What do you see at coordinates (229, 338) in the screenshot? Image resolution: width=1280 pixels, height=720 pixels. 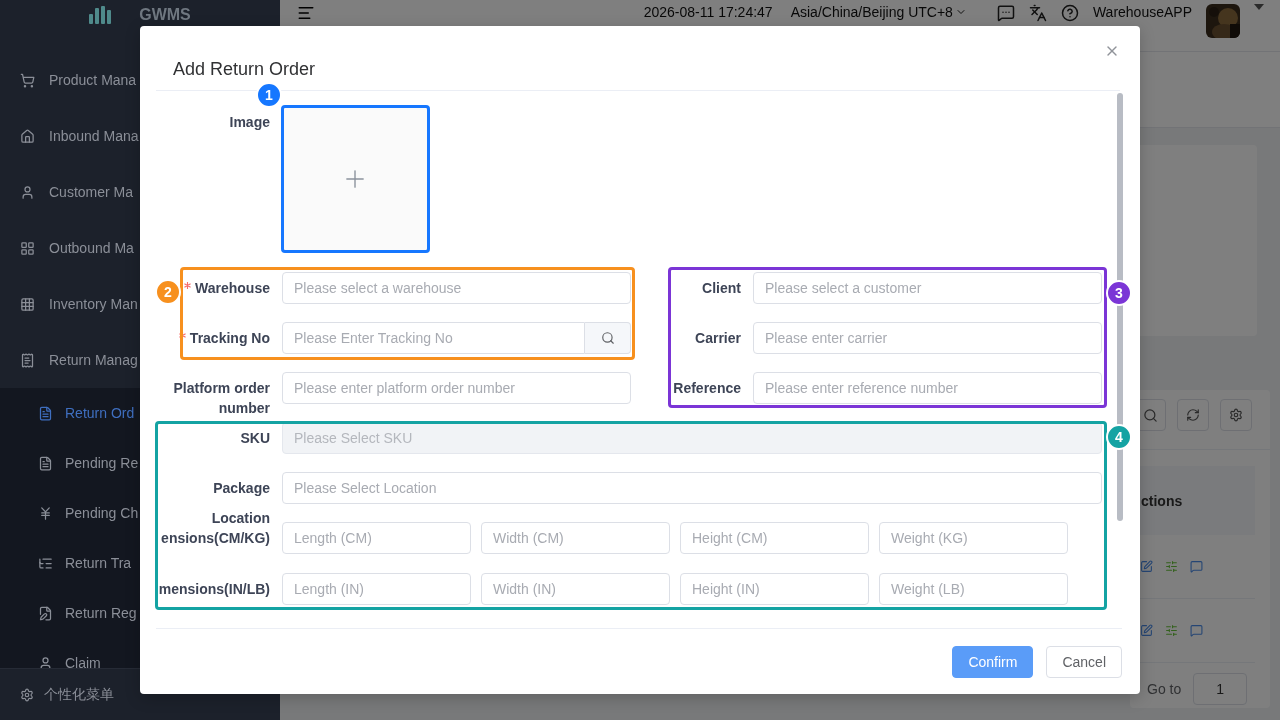 I see `field-label: Tracking No` at bounding box center [229, 338].